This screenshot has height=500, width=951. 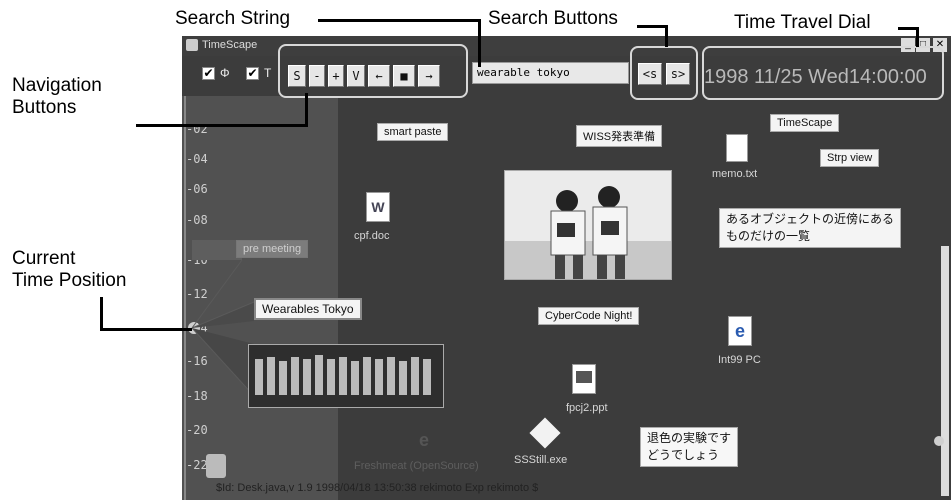 I want to click on icon-label-ssstill: SSStill.exe, so click(x=541, y=460).